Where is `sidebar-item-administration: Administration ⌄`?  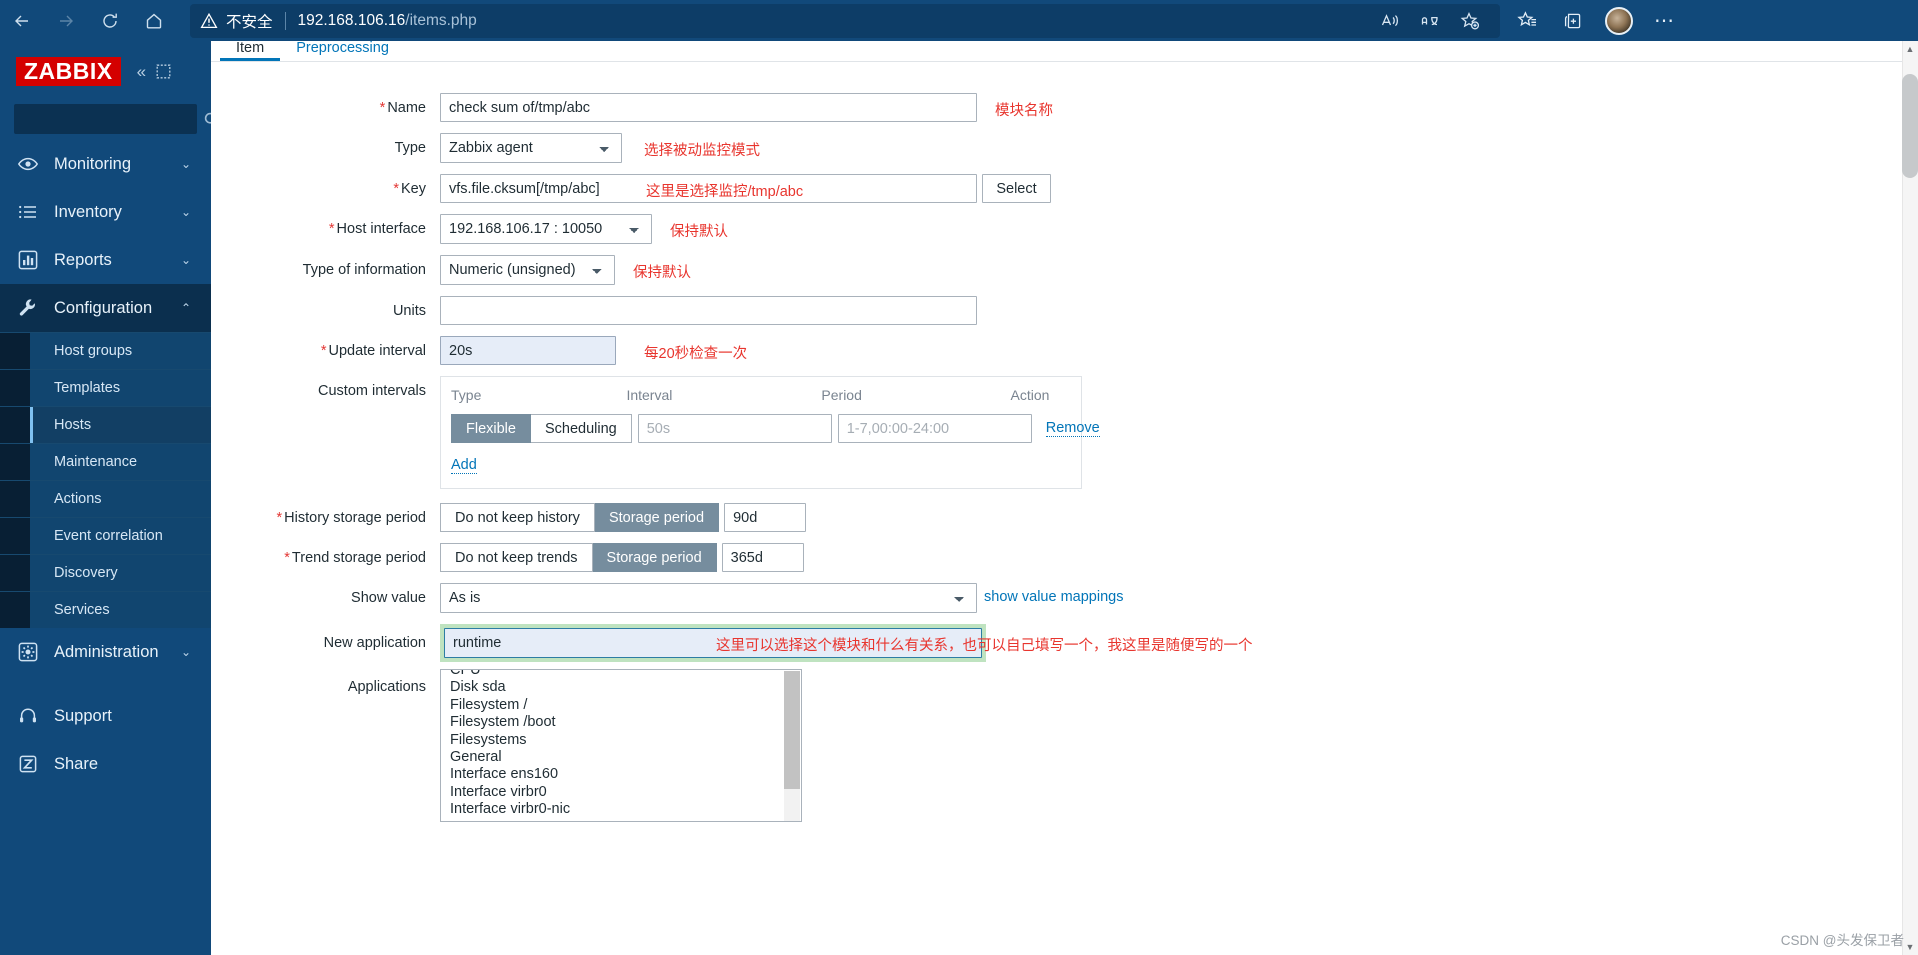 sidebar-item-administration: Administration ⌄ is located at coordinates (105, 652).